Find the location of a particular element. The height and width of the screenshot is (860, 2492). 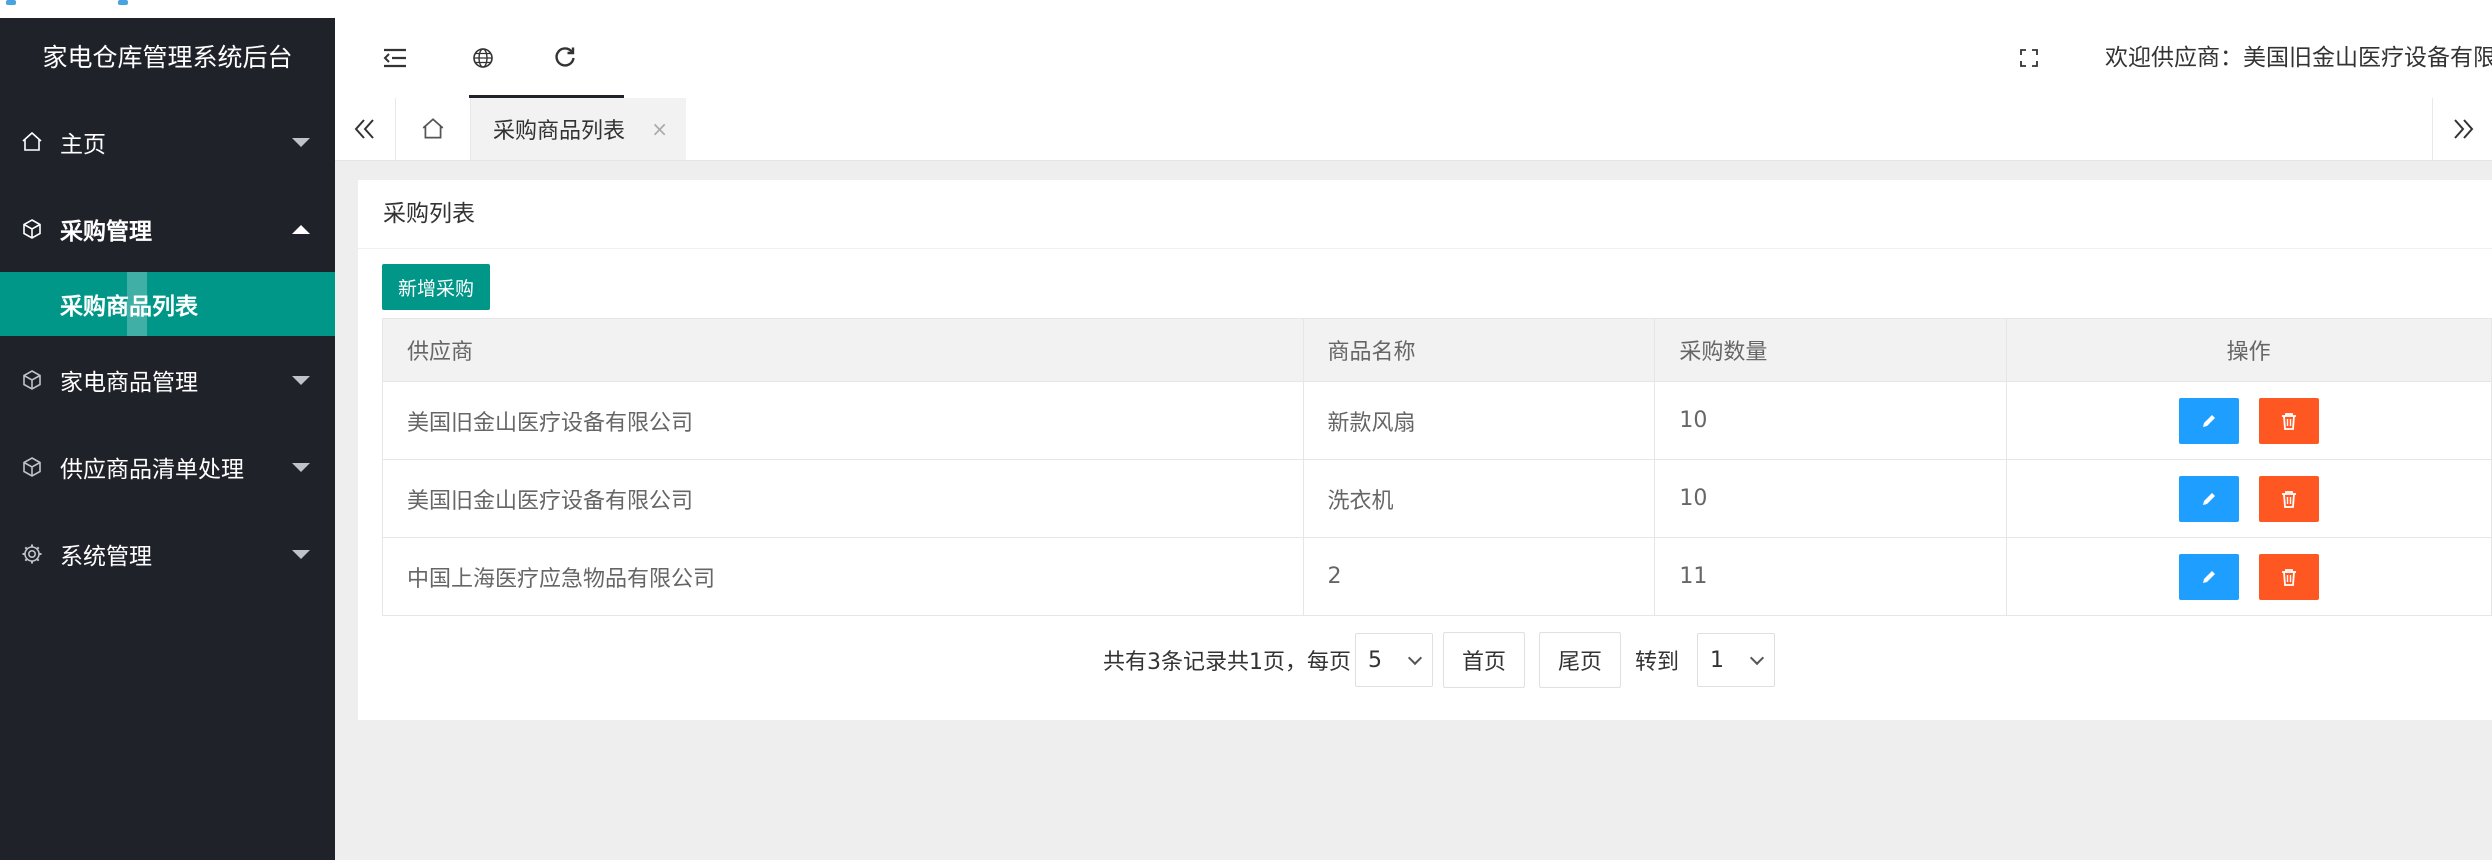

tab-scroll-left-button is located at coordinates (365, 129).